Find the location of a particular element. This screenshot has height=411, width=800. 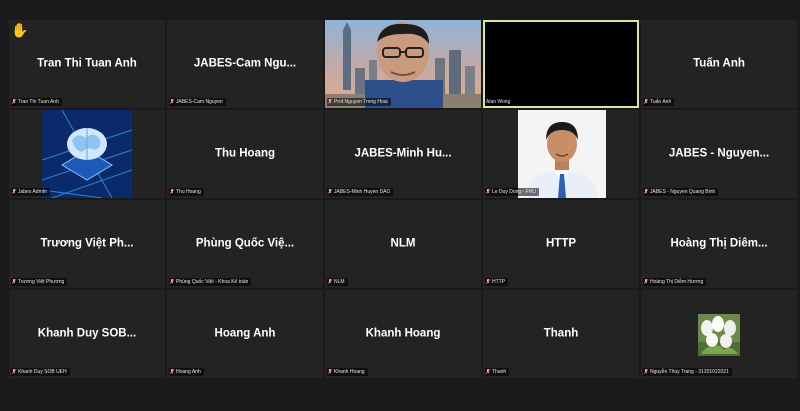

participant-label: Khanh Hoang is located at coordinates (347, 372).